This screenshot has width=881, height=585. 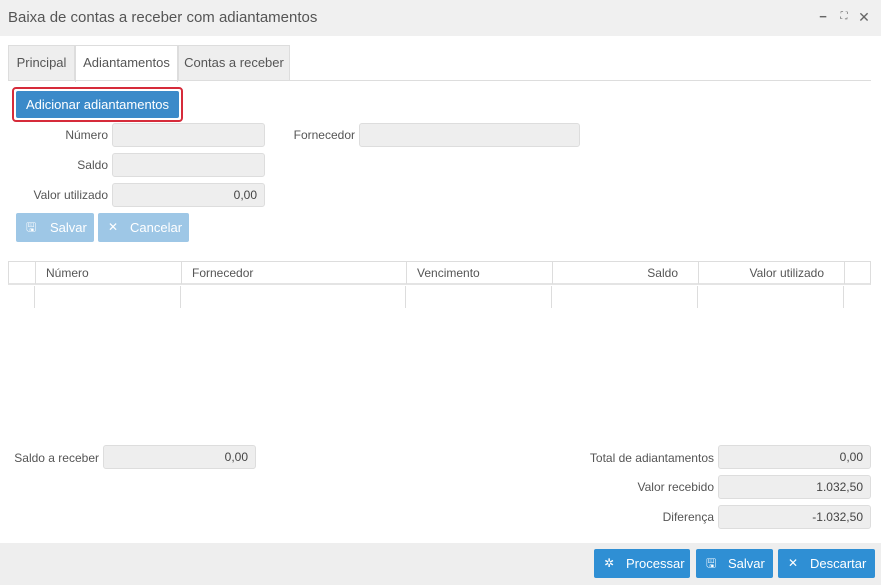 What do you see at coordinates (56, 458) in the screenshot?
I see `saldo-a-receber-label: Saldo a receber` at bounding box center [56, 458].